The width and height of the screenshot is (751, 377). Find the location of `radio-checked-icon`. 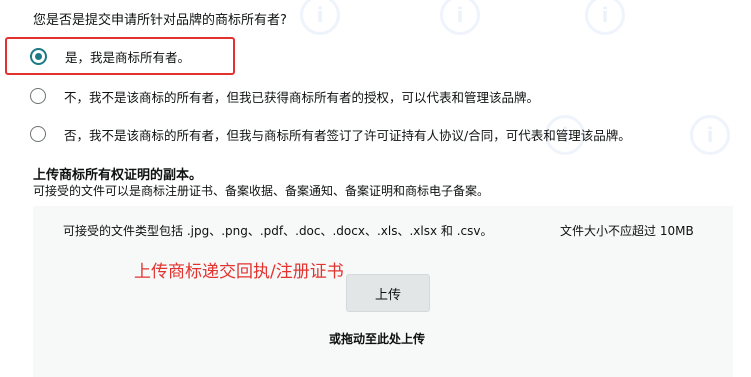

radio-checked-icon is located at coordinates (38, 56).